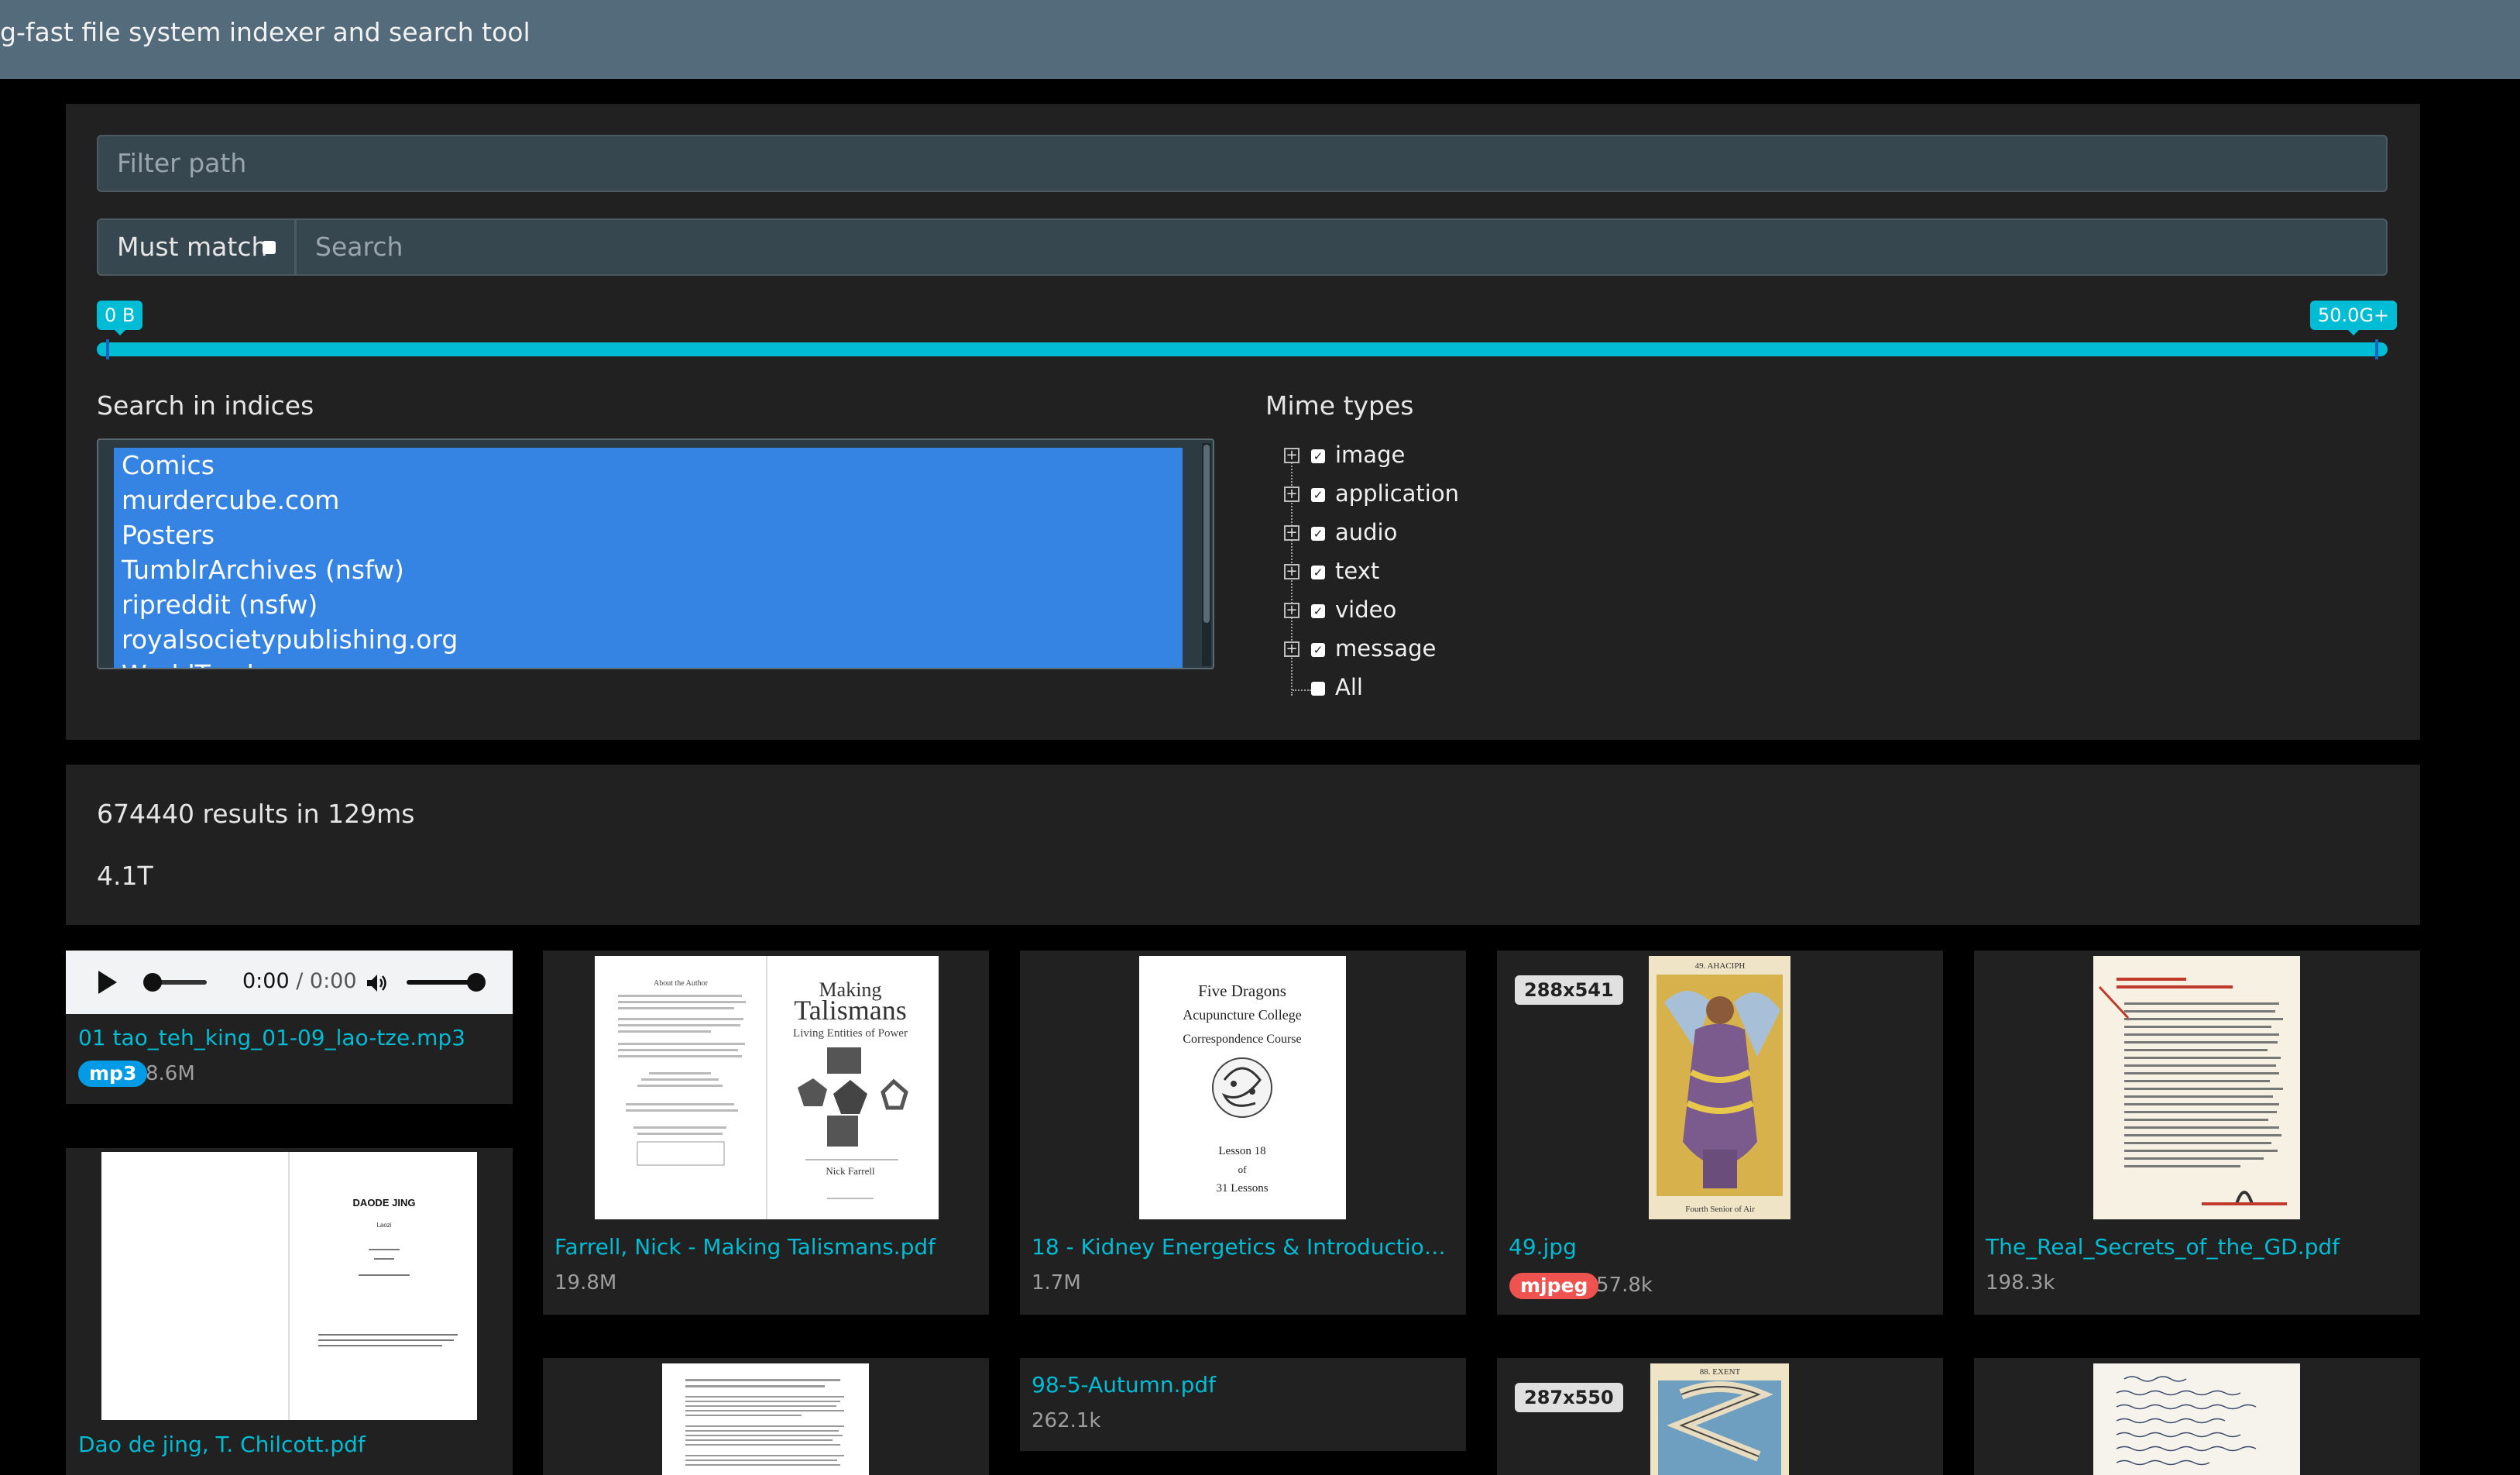 The image size is (2520, 1475). I want to click on index-option: Comics, so click(648, 466).